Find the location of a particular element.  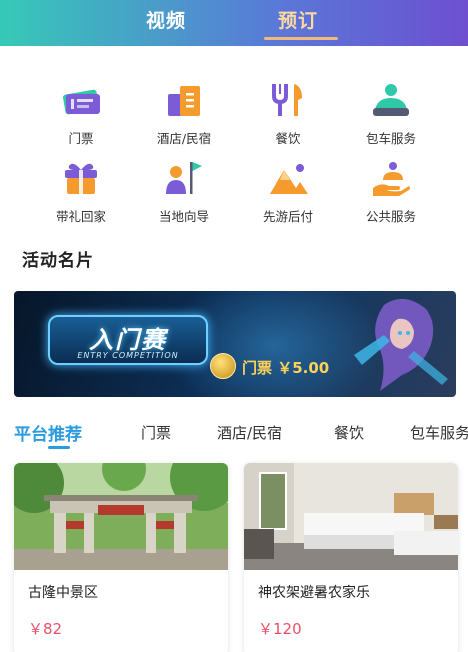

banner-badge-subtitle: ENTRY COMPETITION is located at coordinates (128, 355).